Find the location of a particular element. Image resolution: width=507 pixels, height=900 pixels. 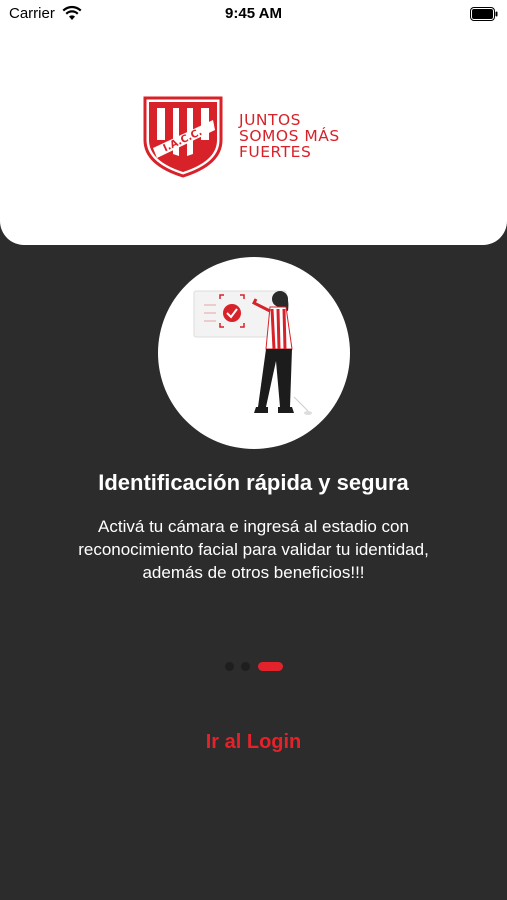

club-crest-icon: I.A.C.C. is located at coordinates (183, 137).